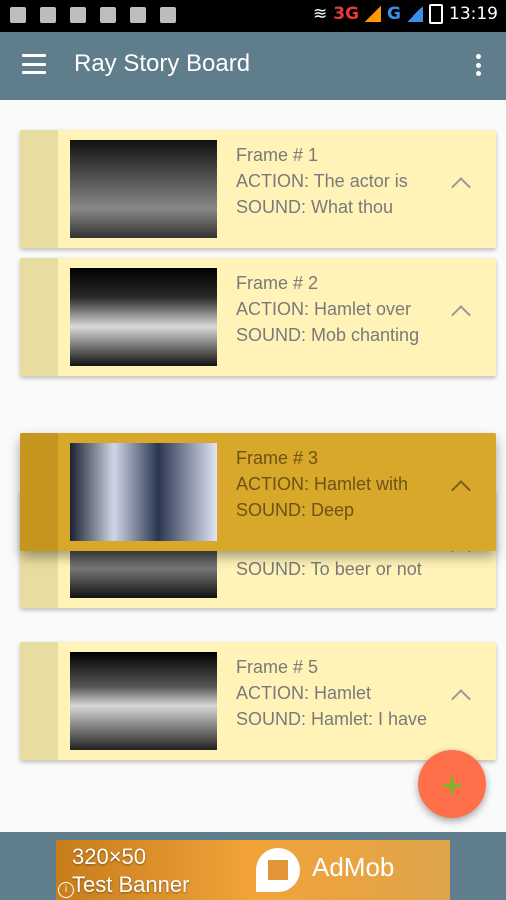  What do you see at coordinates (93, 15) in the screenshot?
I see `notification-icons` at bounding box center [93, 15].